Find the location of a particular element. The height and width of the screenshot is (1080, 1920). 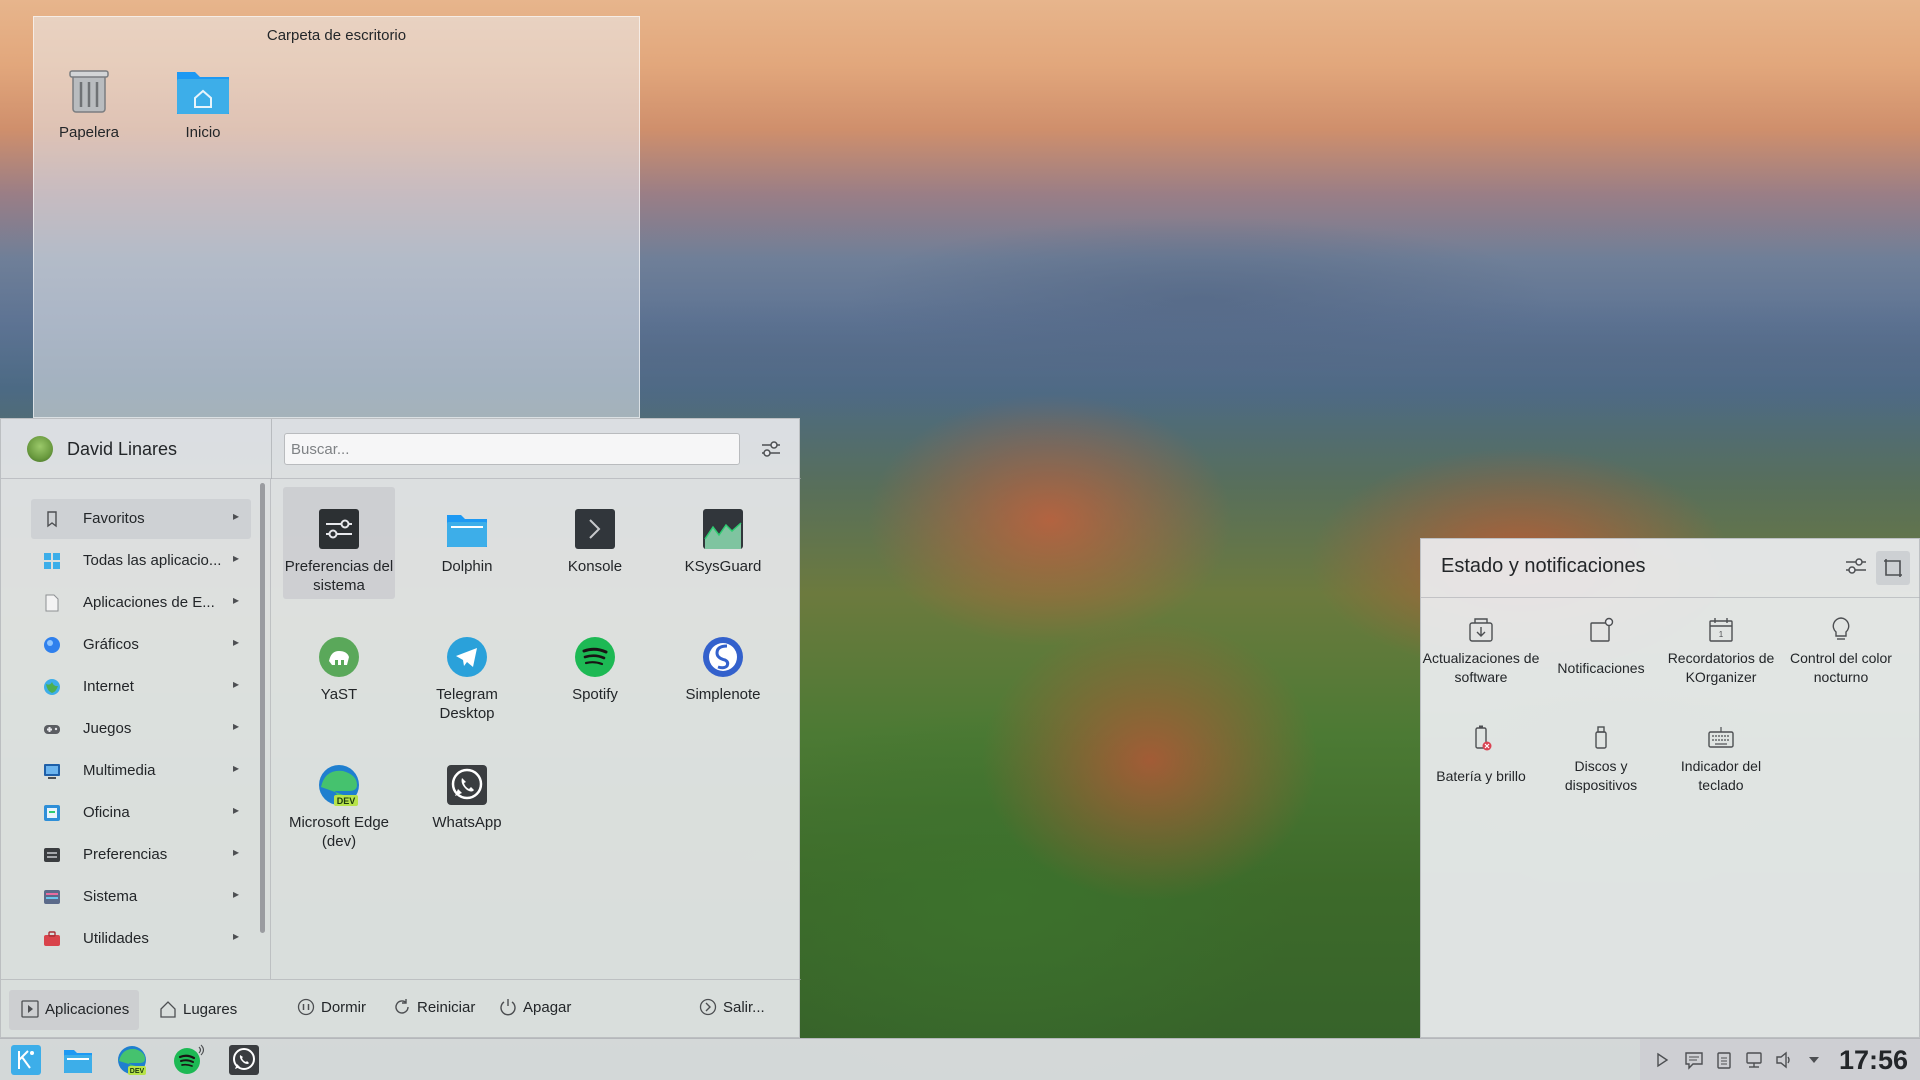

app-label: Preferencias del sistema is located at coordinates (339, 576).